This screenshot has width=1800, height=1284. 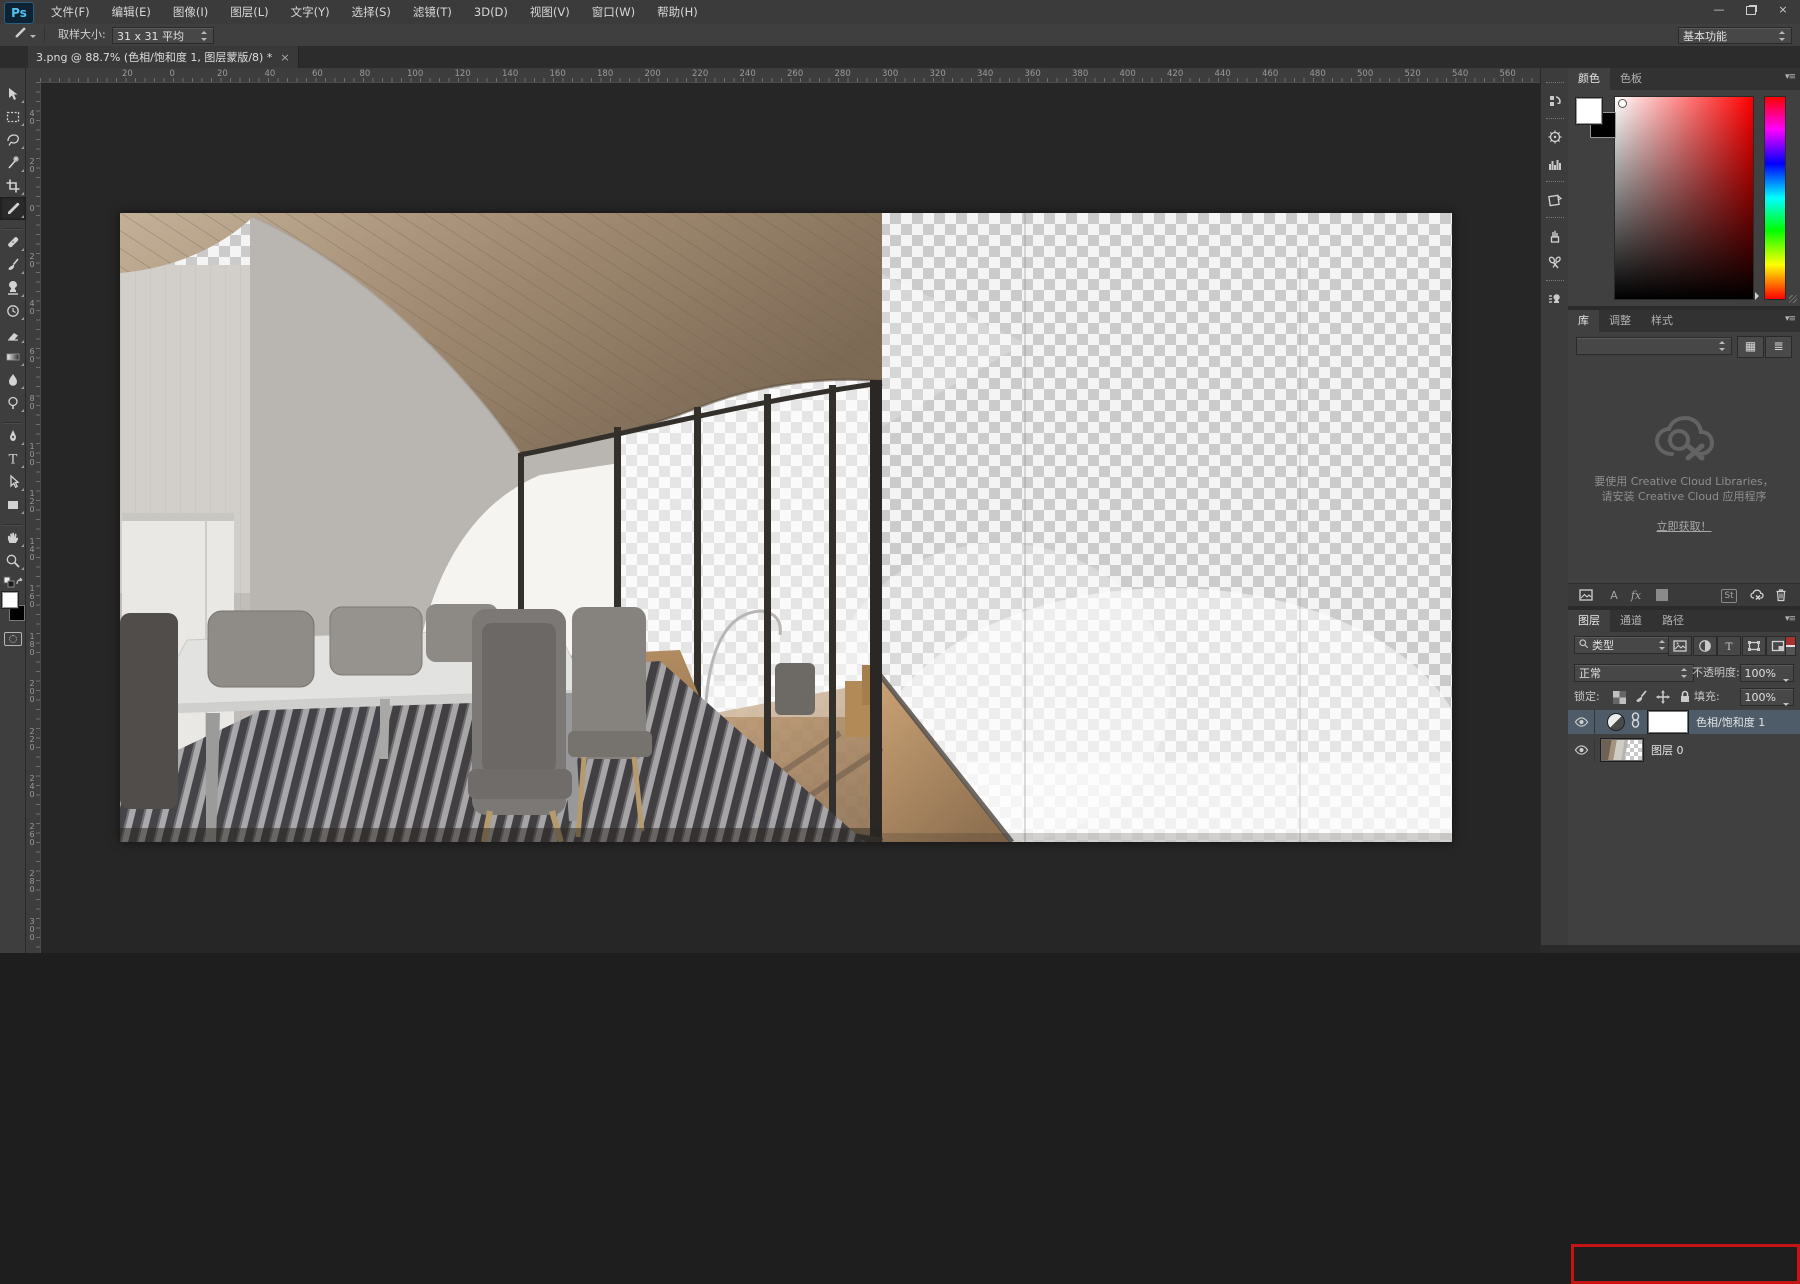 What do you see at coordinates (1663, 697) in the screenshot?
I see `lock-position-icon` at bounding box center [1663, 697].